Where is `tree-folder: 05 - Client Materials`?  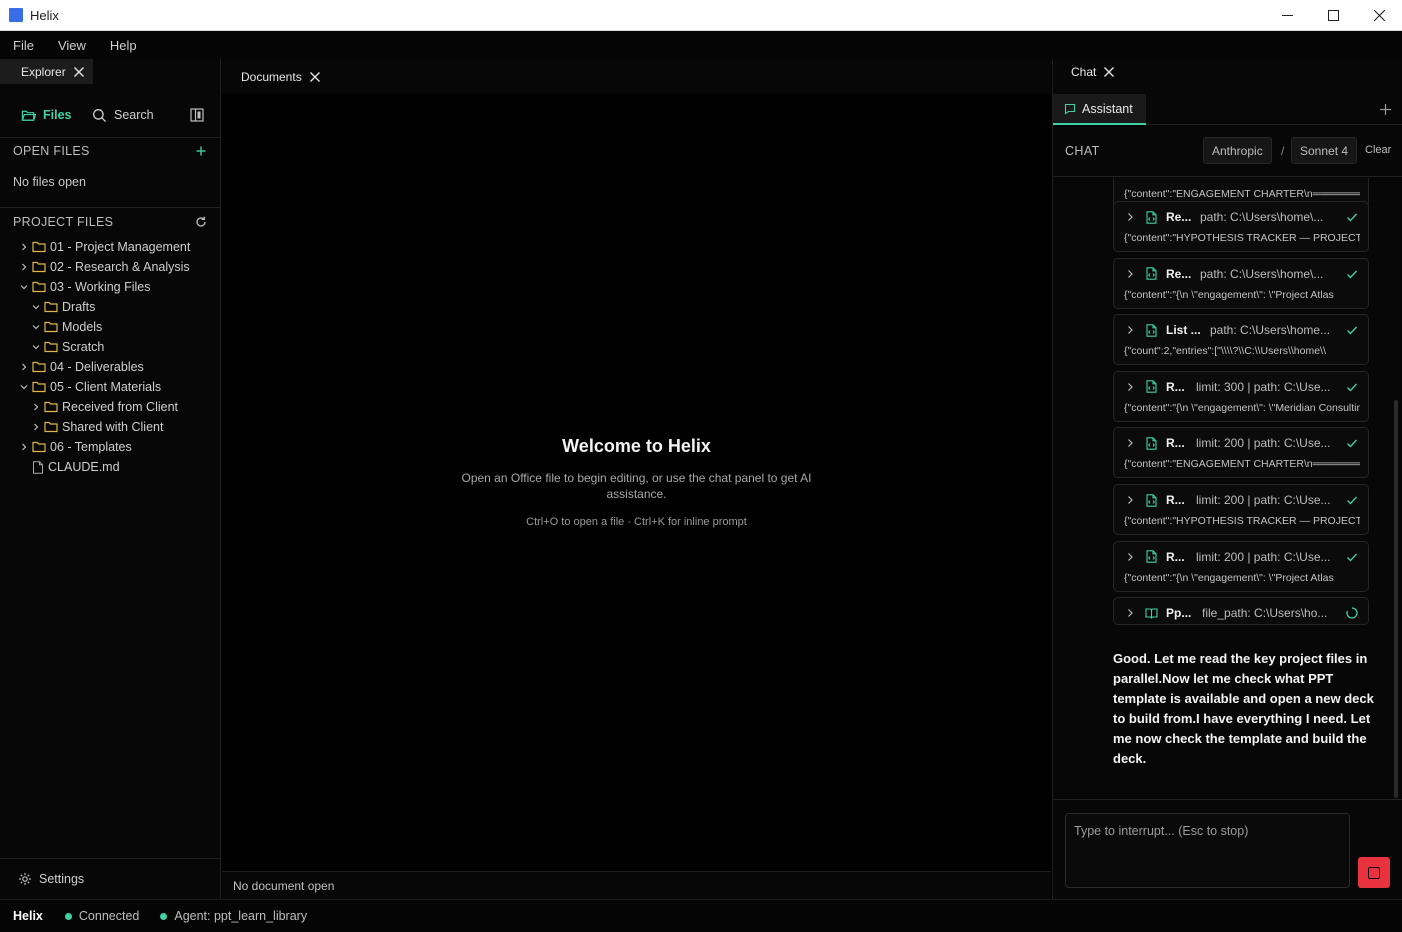 tree-folder: 05 - Client Materials is located at coordinates (110, 387).